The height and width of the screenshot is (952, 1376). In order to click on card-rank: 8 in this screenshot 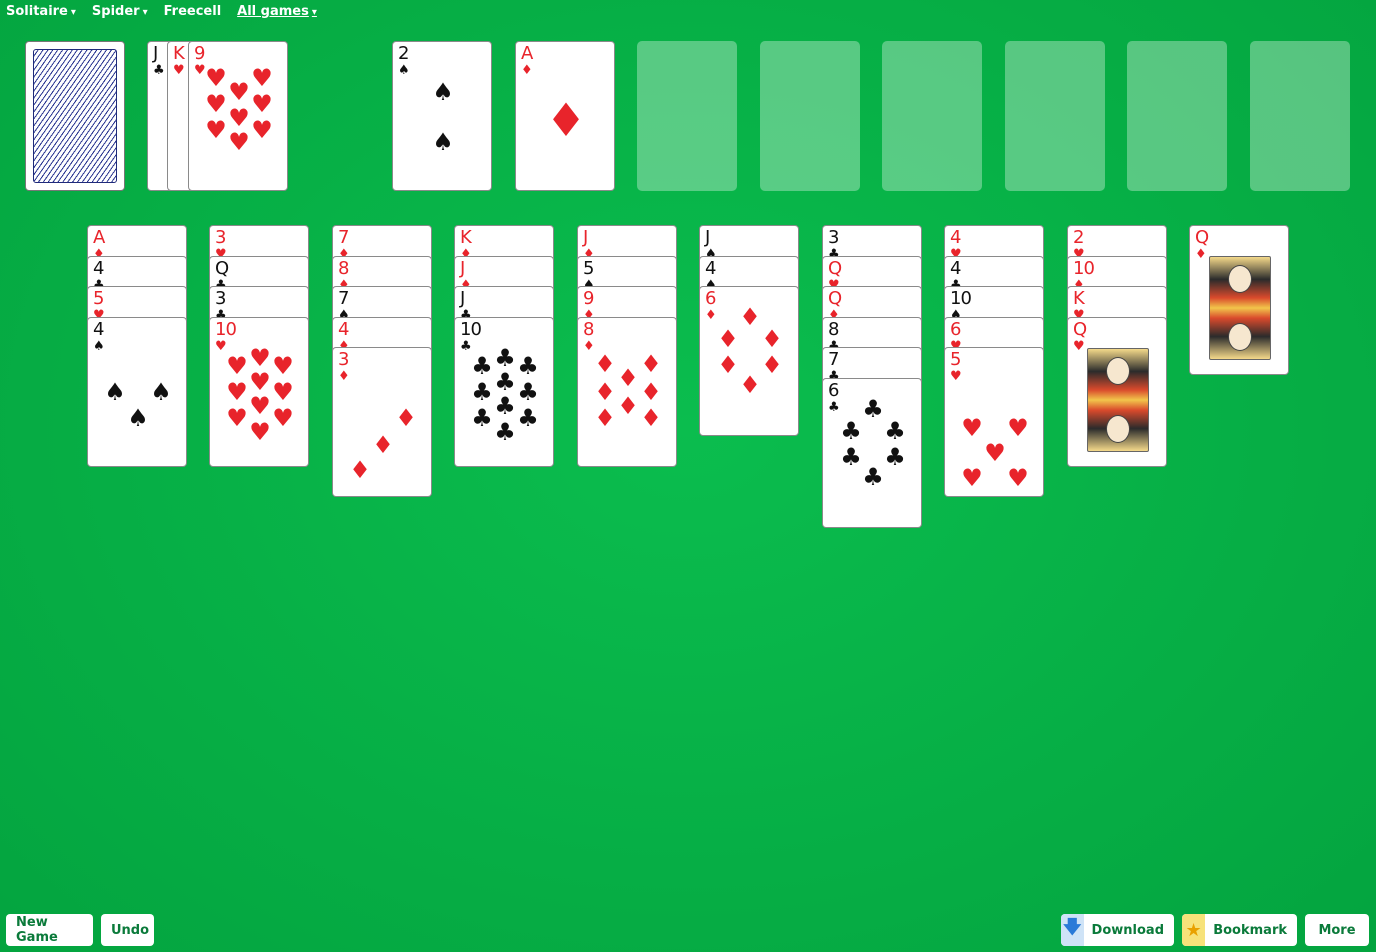, I will do `click(588, 329)`.